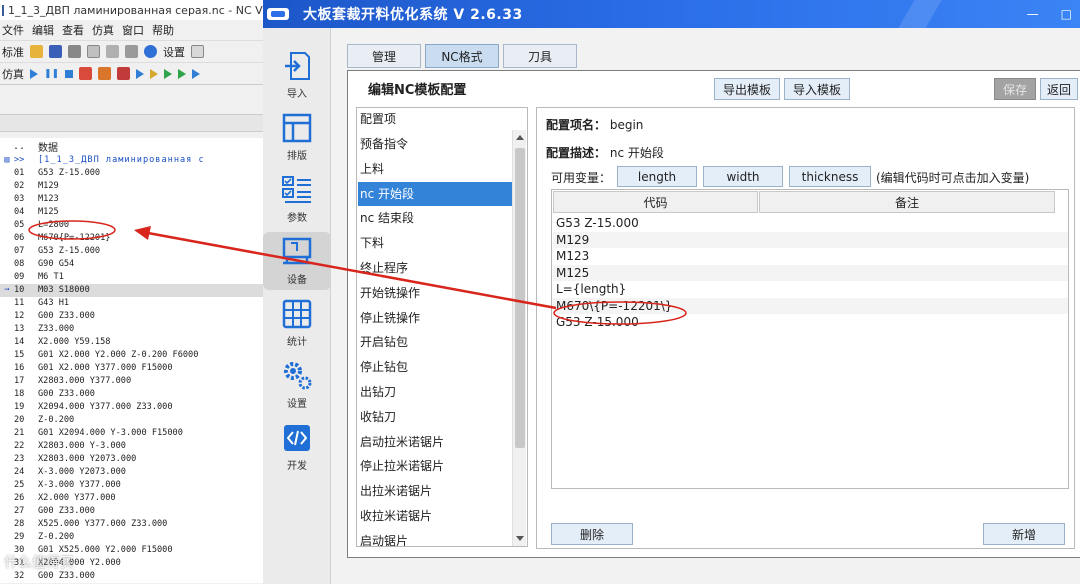 This screenshot has width=1080, height=584. Describe the element at coordinates (657, 176) in the screenshot. I see `var-length-button: length` at that location.